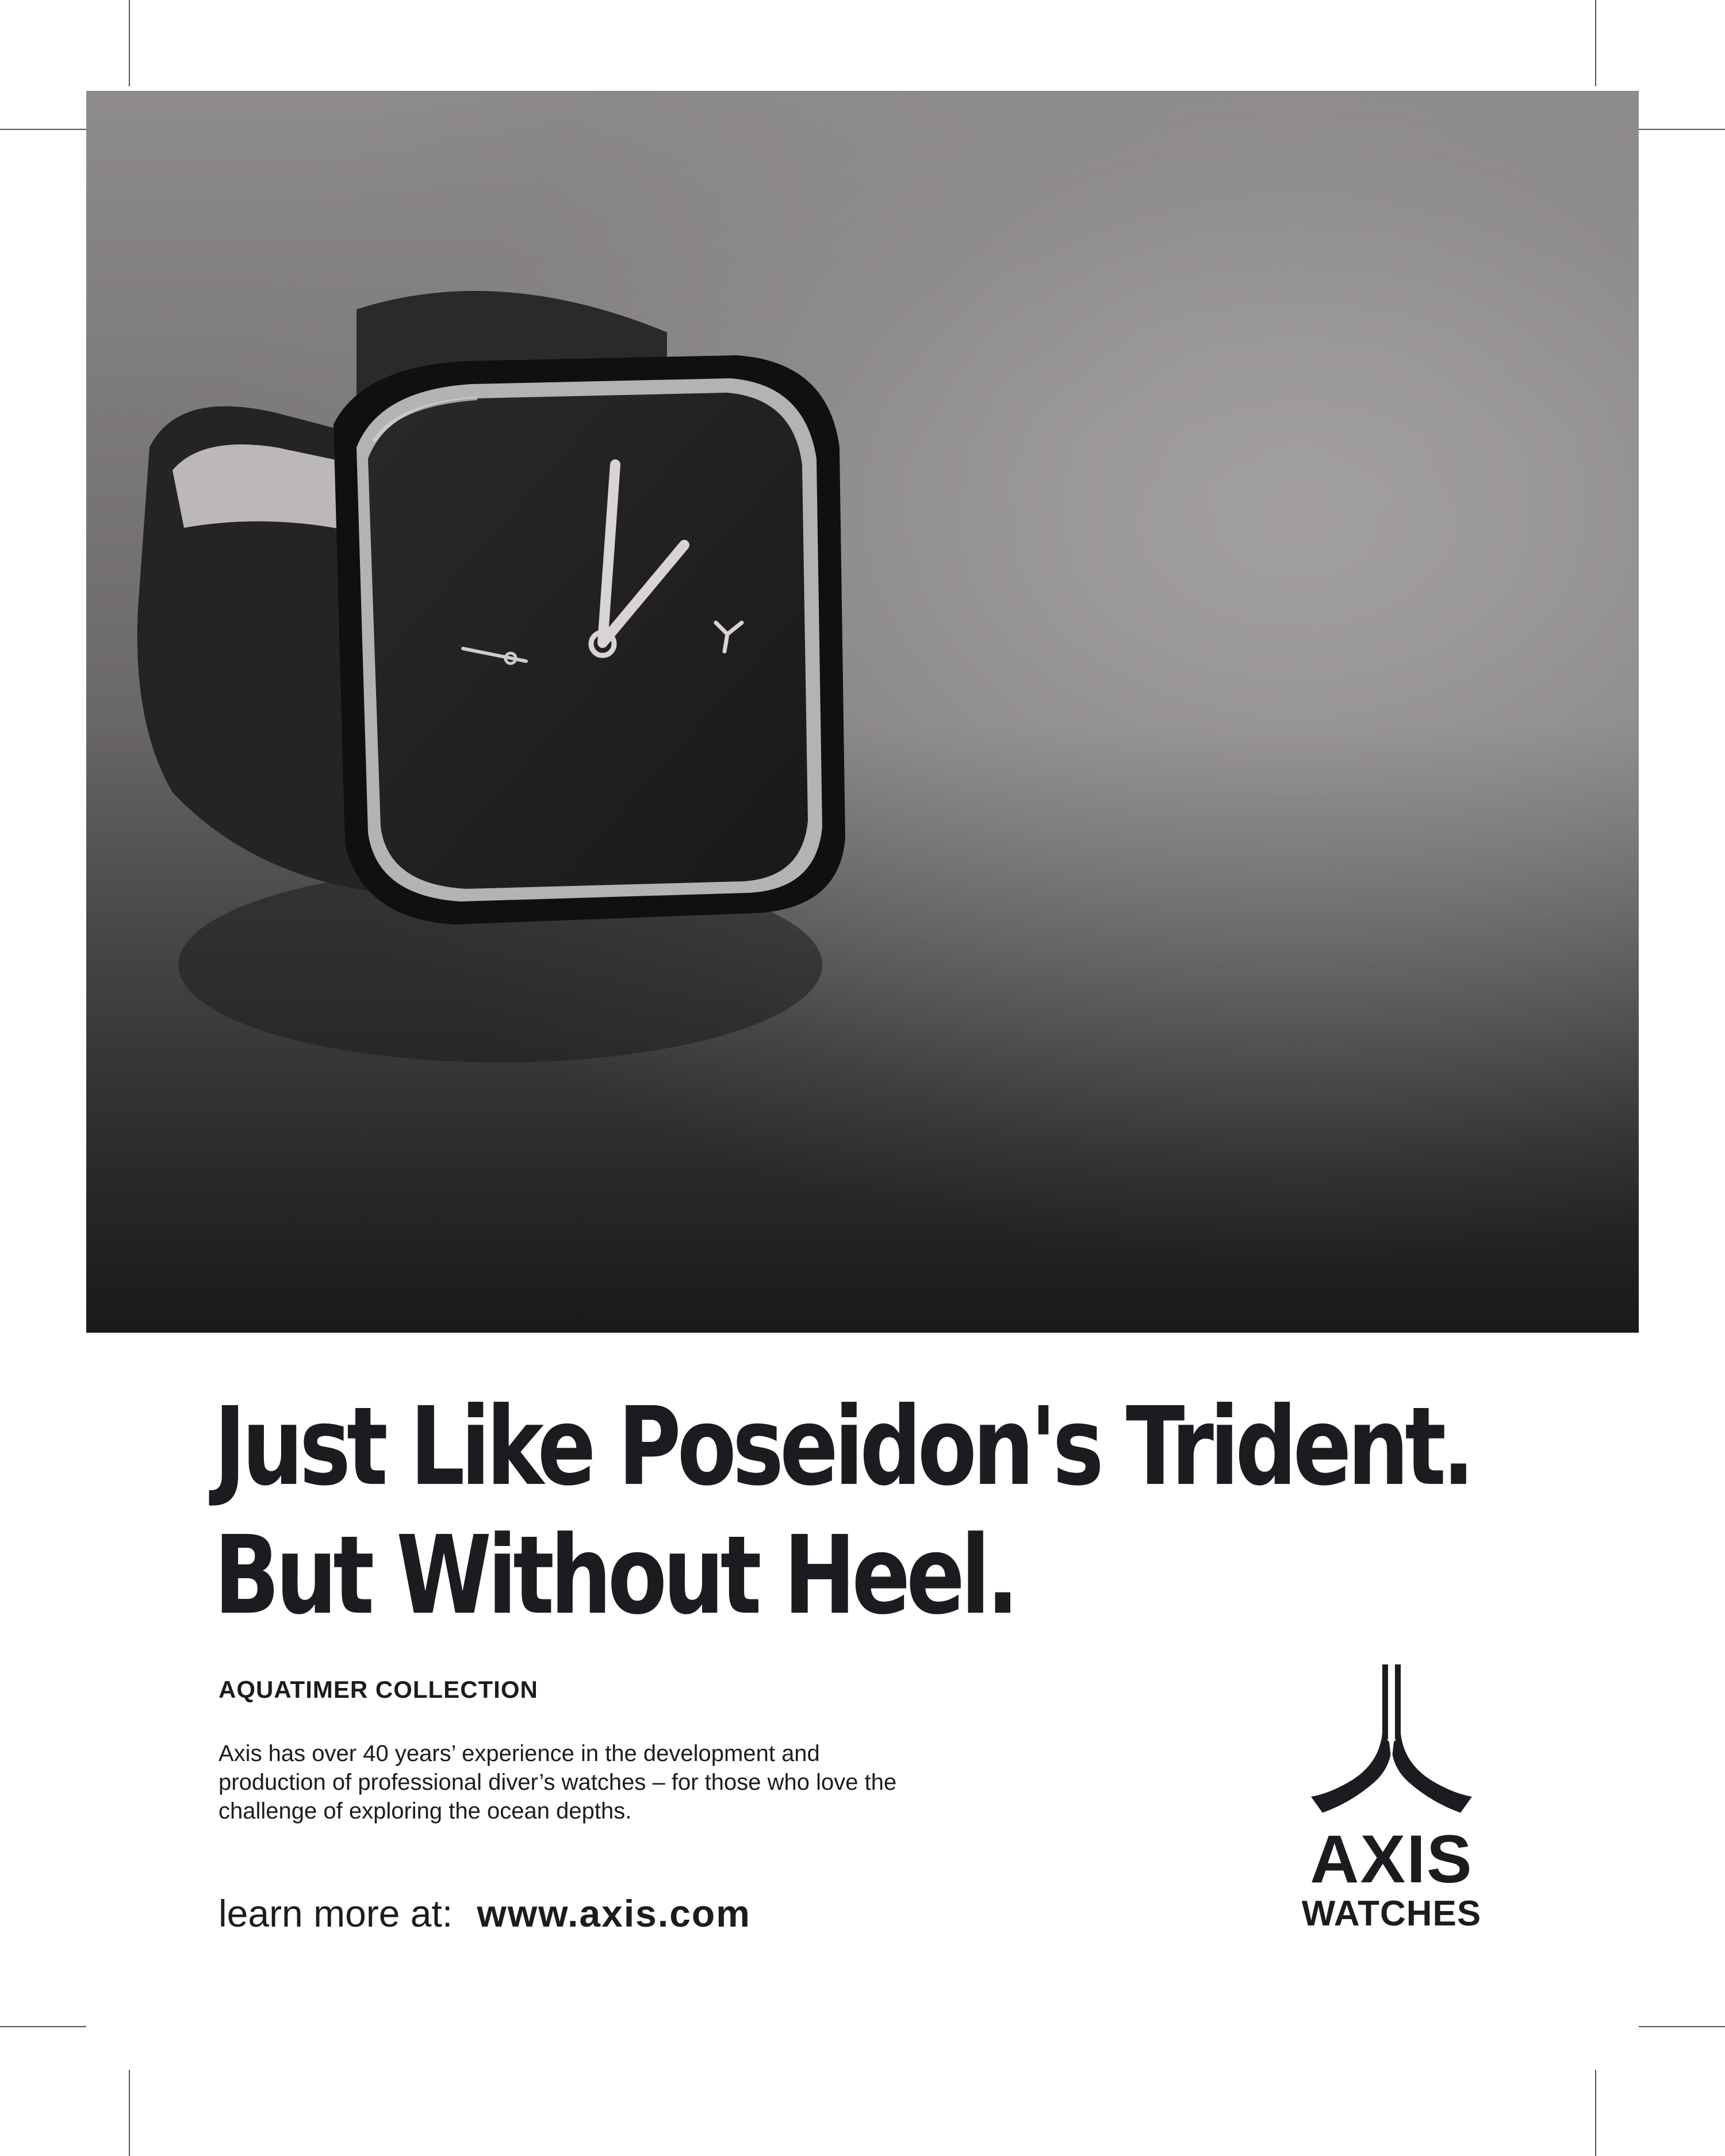  I want to click on brand-subtitle: WATCHES, so click(1391, 1914).